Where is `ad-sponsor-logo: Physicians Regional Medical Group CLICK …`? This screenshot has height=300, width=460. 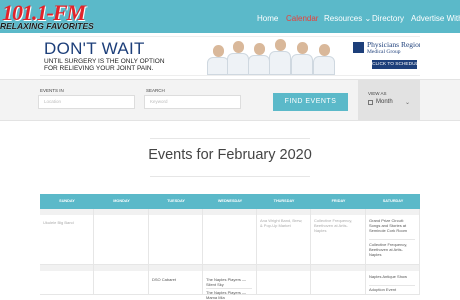 ad-sponsor-logo: Physicians Regional Medical Group CLICK … is located at coordinates (385, 56).